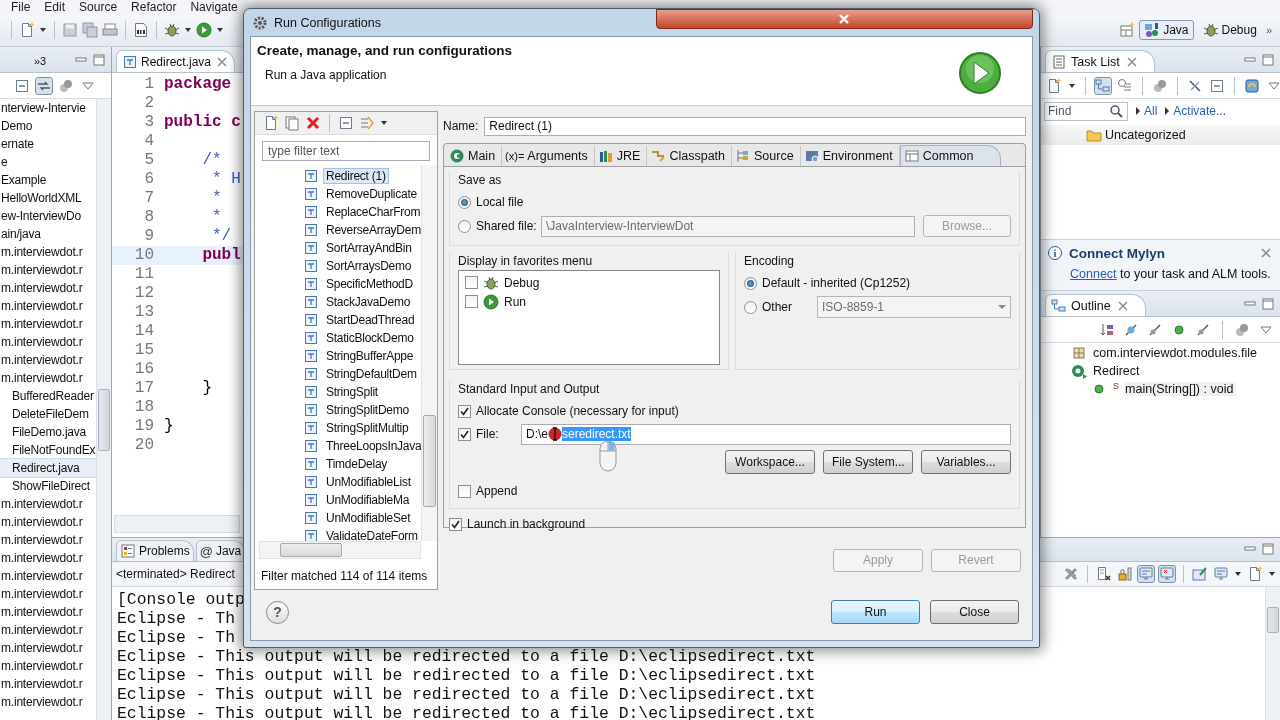  What do you see at coordinates (271, 123) in the screenshot?
I see `new-configuration-icon` at bounding box center [271, 123].